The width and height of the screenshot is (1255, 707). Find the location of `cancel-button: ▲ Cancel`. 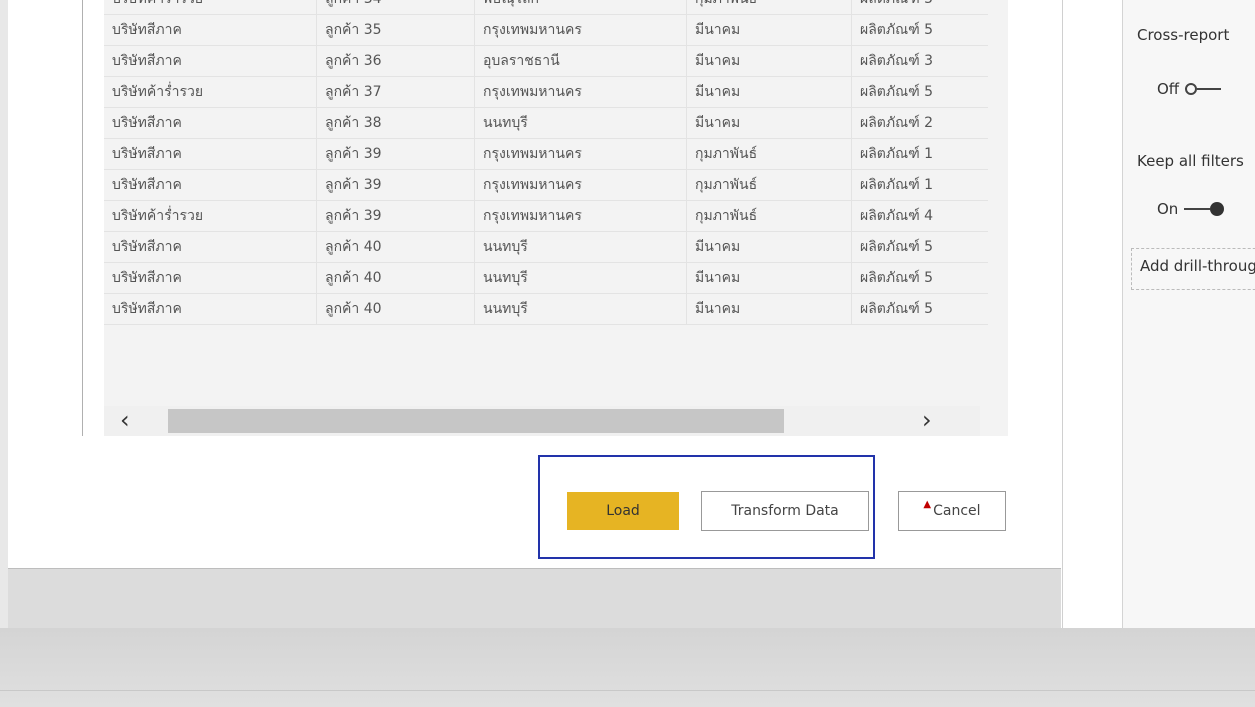

cancel-button: ▲ Cancel is located at coordinates (952, 511).